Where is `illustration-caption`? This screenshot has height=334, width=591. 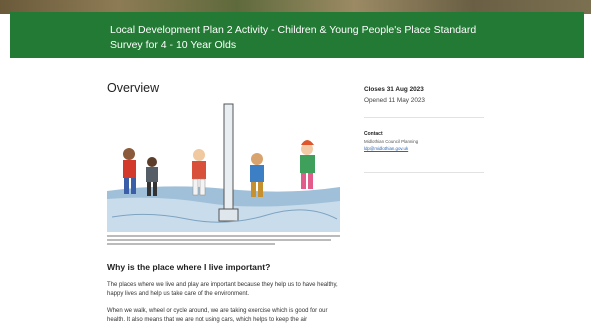
illustration-caption is located at coordinates (223, 241).